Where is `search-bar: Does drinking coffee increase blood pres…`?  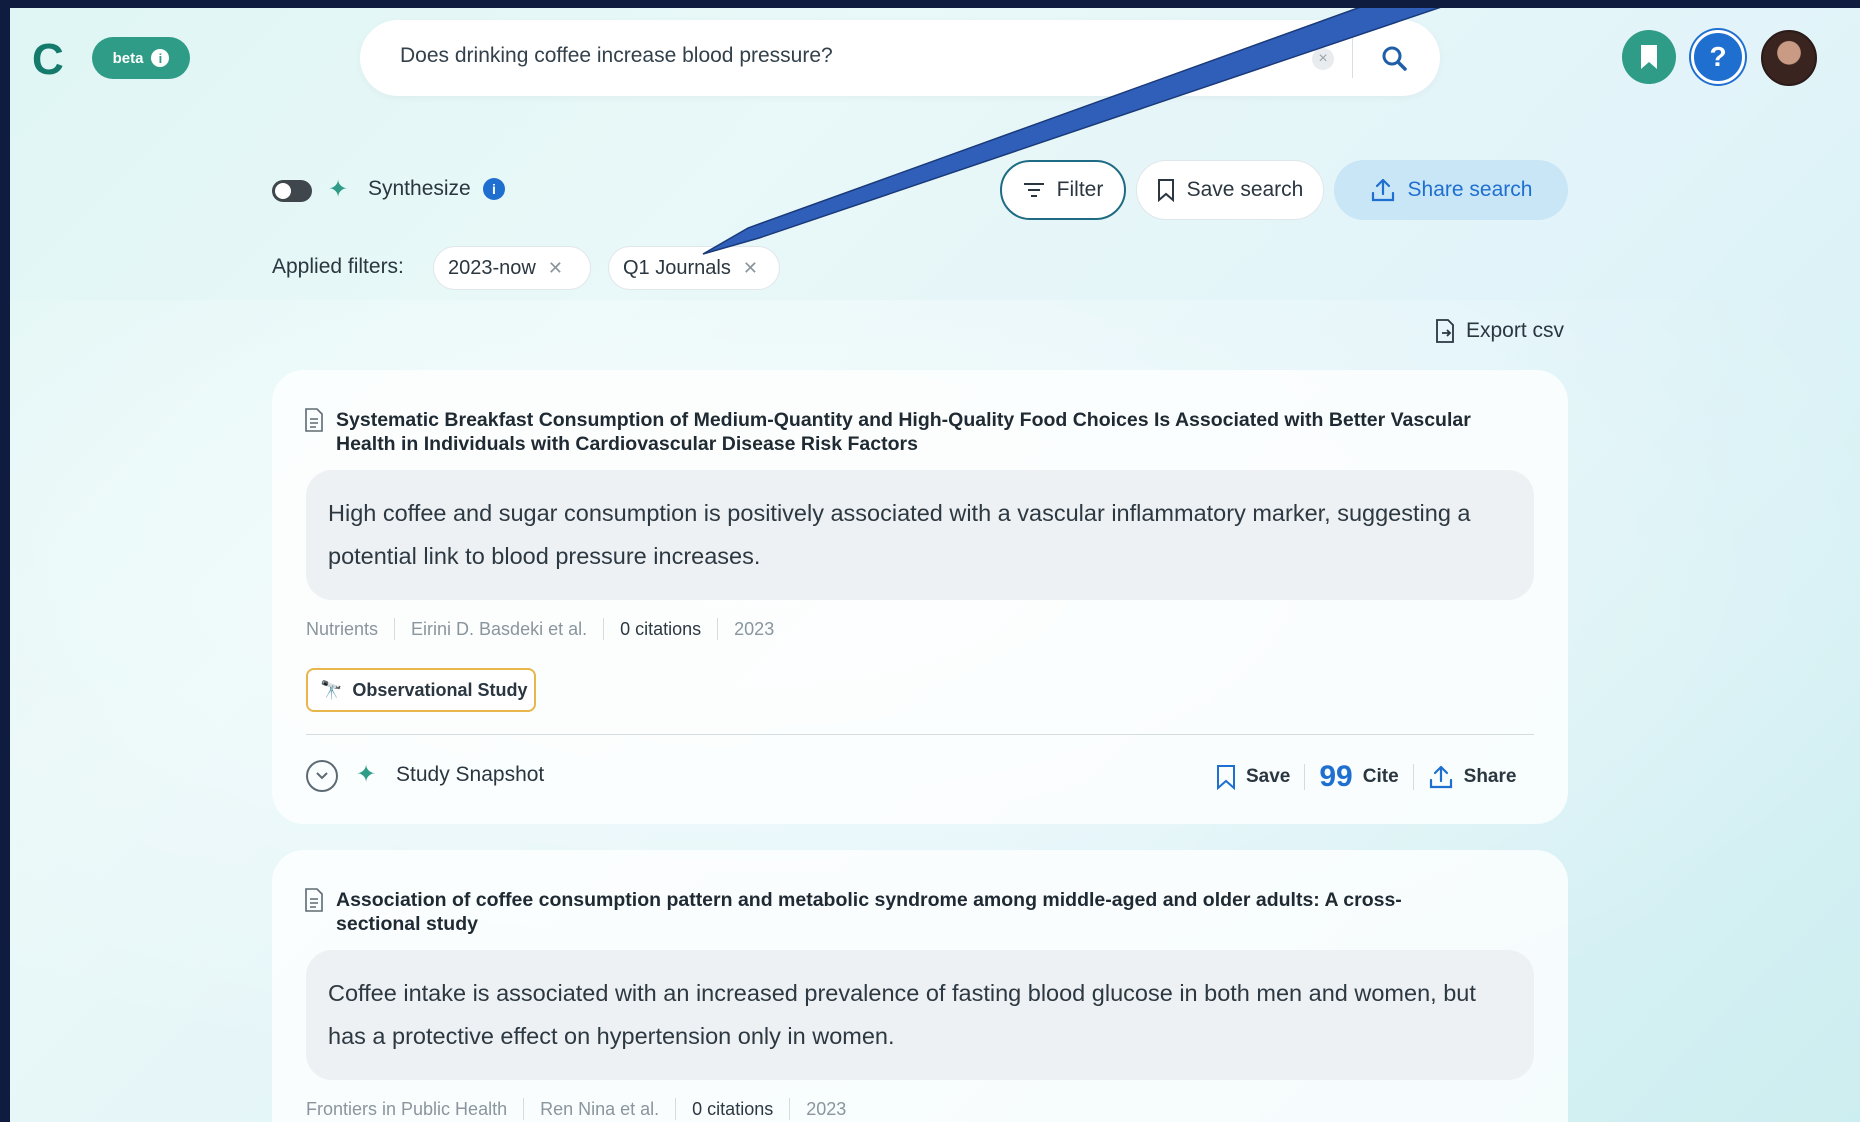
search-bar: Does drinking coffee increase blood pres… is located at coordinates (900, 58).